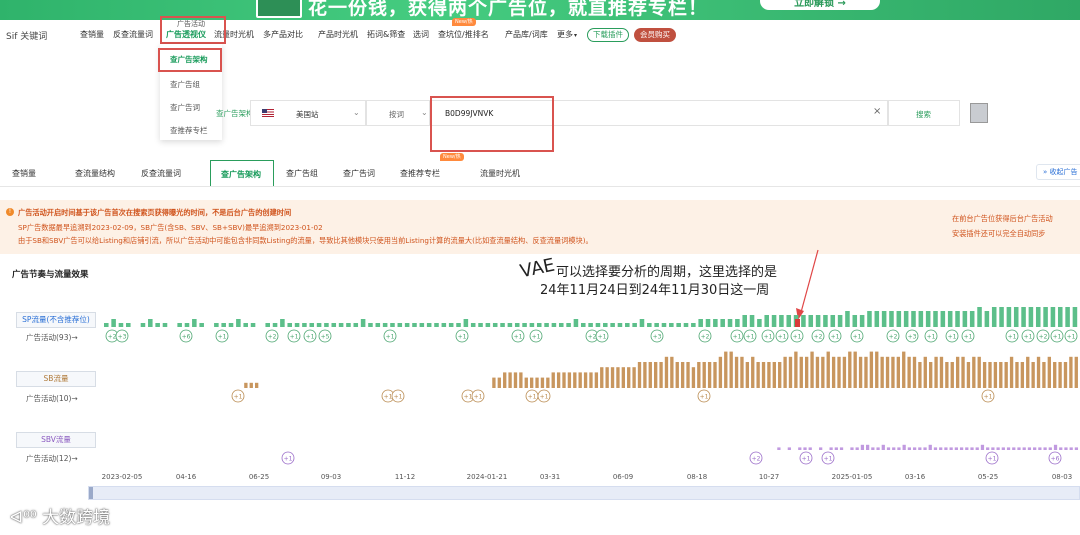 The width and height of the screenshot is (1080, 535). What do you see at coordinates (797, 323) in the screenshot?
I see `selected-week-bar` at bounding box center [797, 323].